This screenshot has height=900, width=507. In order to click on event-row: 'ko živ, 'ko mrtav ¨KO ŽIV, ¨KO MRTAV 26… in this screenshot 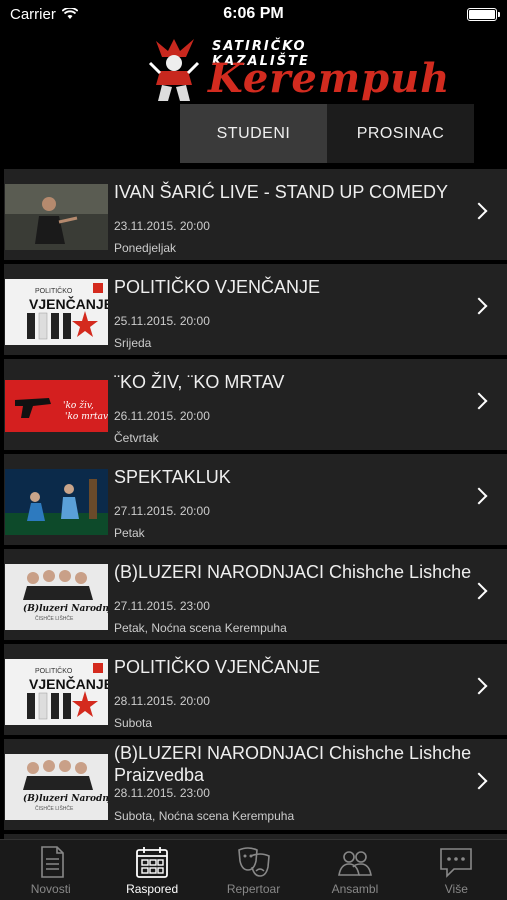, I will do `click(255, 404)`.